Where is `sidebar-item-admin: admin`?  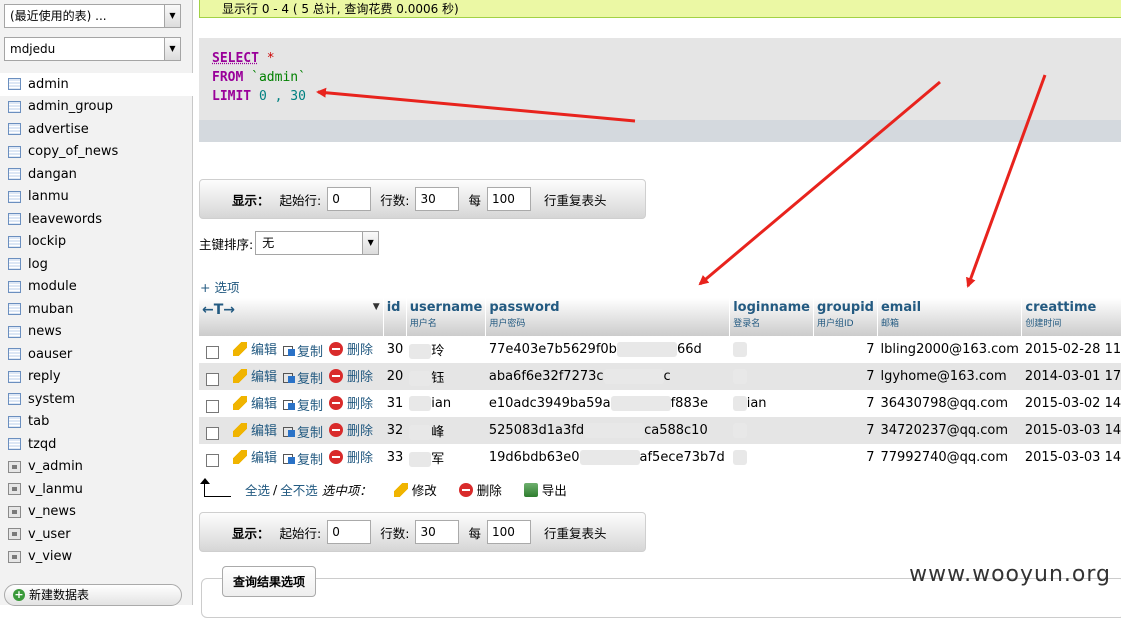
sidebar-item-admin: admin is located at coordinates (96, 84).